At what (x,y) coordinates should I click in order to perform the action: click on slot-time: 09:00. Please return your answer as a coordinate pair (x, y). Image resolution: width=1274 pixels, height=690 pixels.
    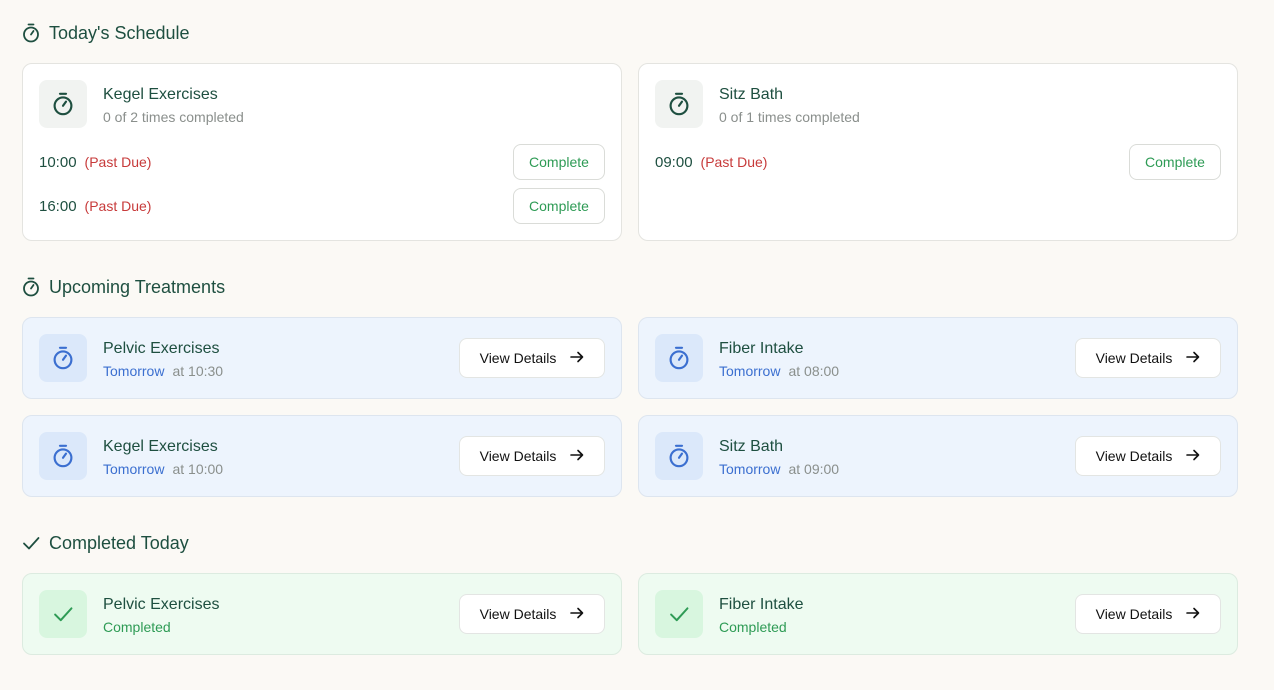
    Looking at the image, I should click on (674, 162).